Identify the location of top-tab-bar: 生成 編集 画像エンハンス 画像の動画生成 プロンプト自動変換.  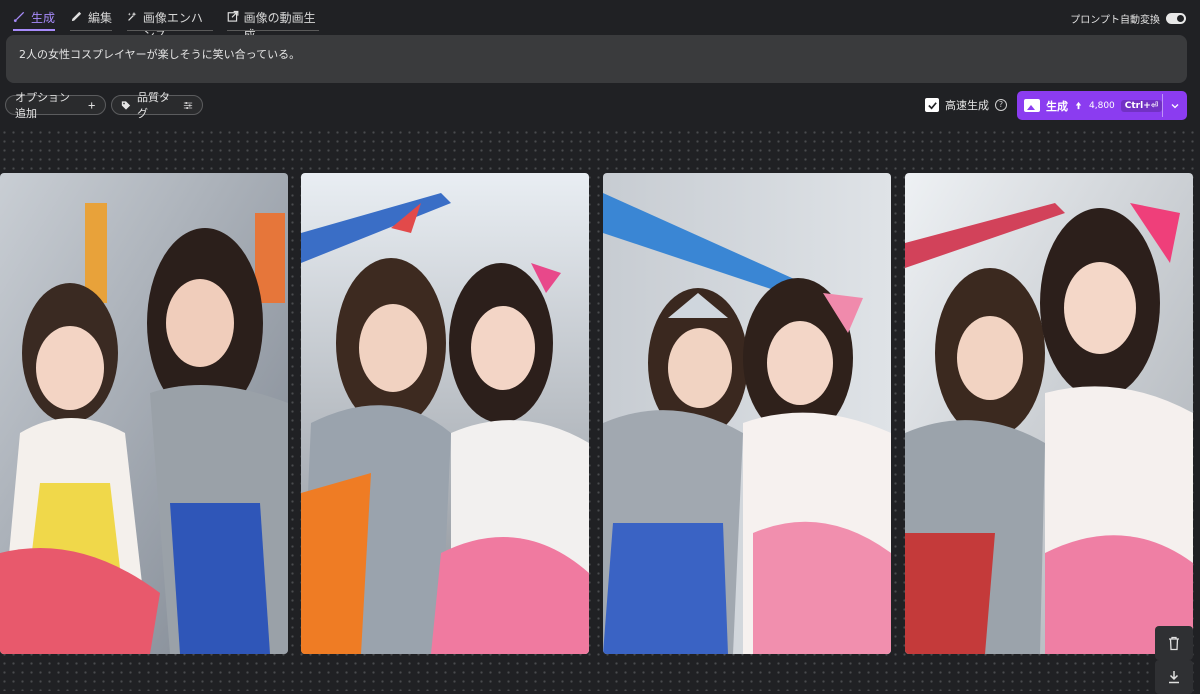
(600, 21).